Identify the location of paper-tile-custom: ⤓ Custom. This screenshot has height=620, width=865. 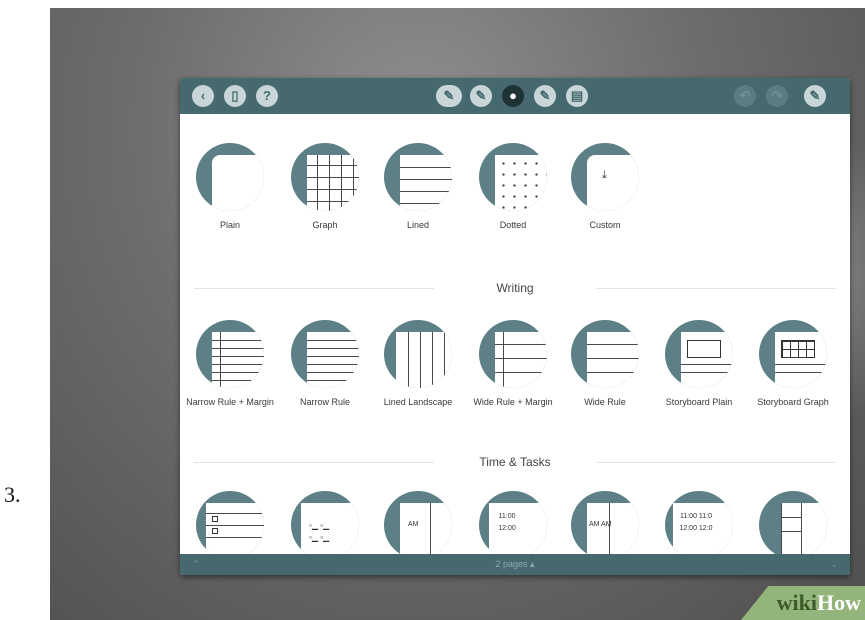
(605, 187).